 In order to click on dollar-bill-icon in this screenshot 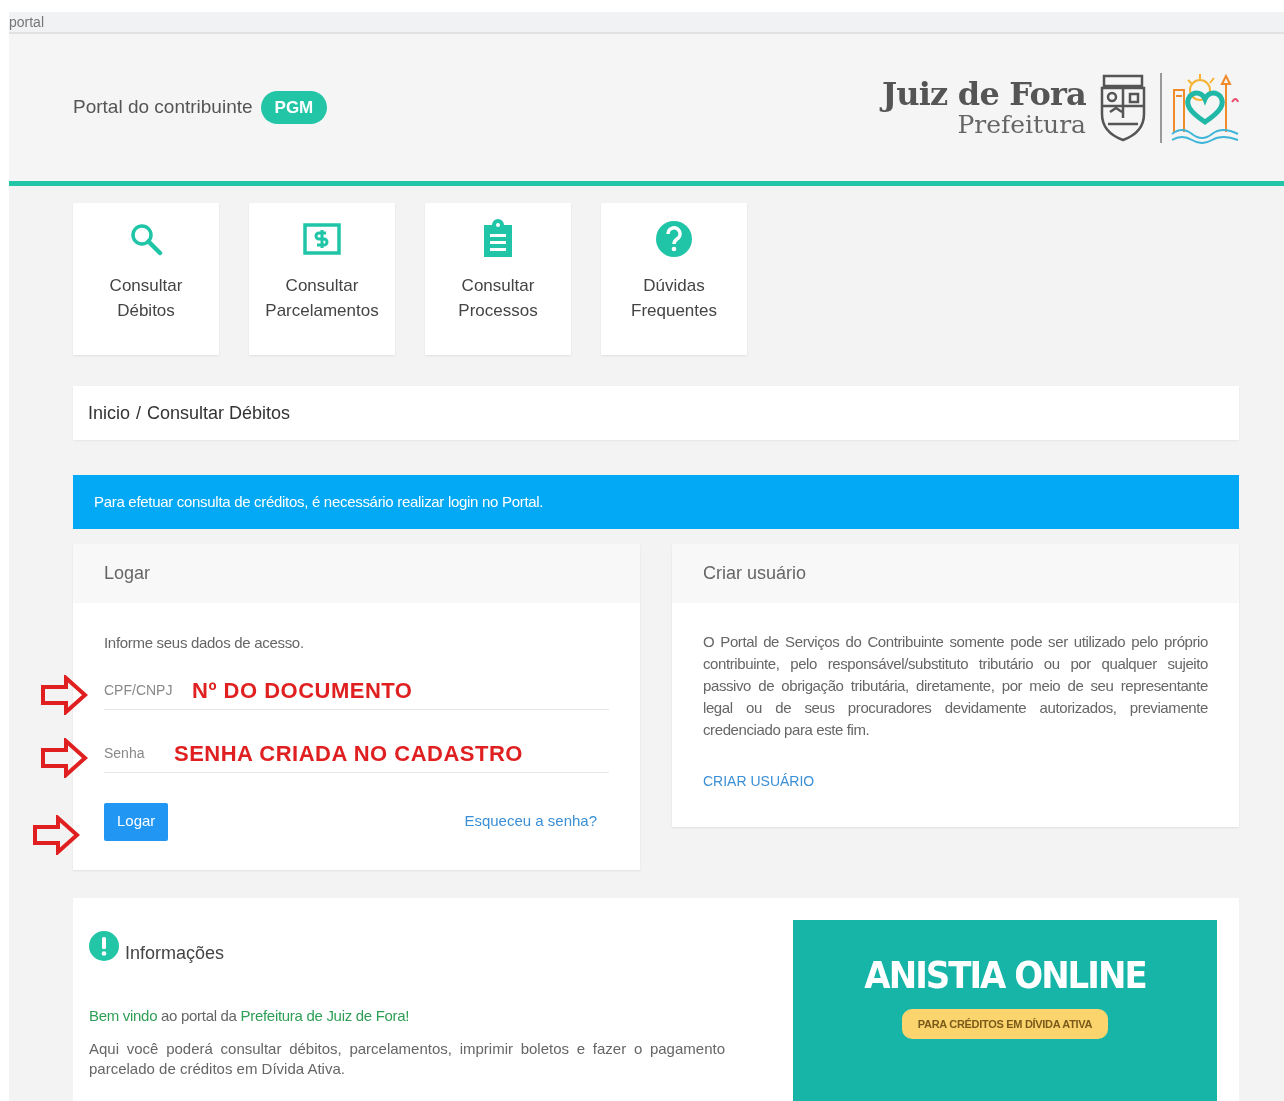, I will do `click(322, 239)`.